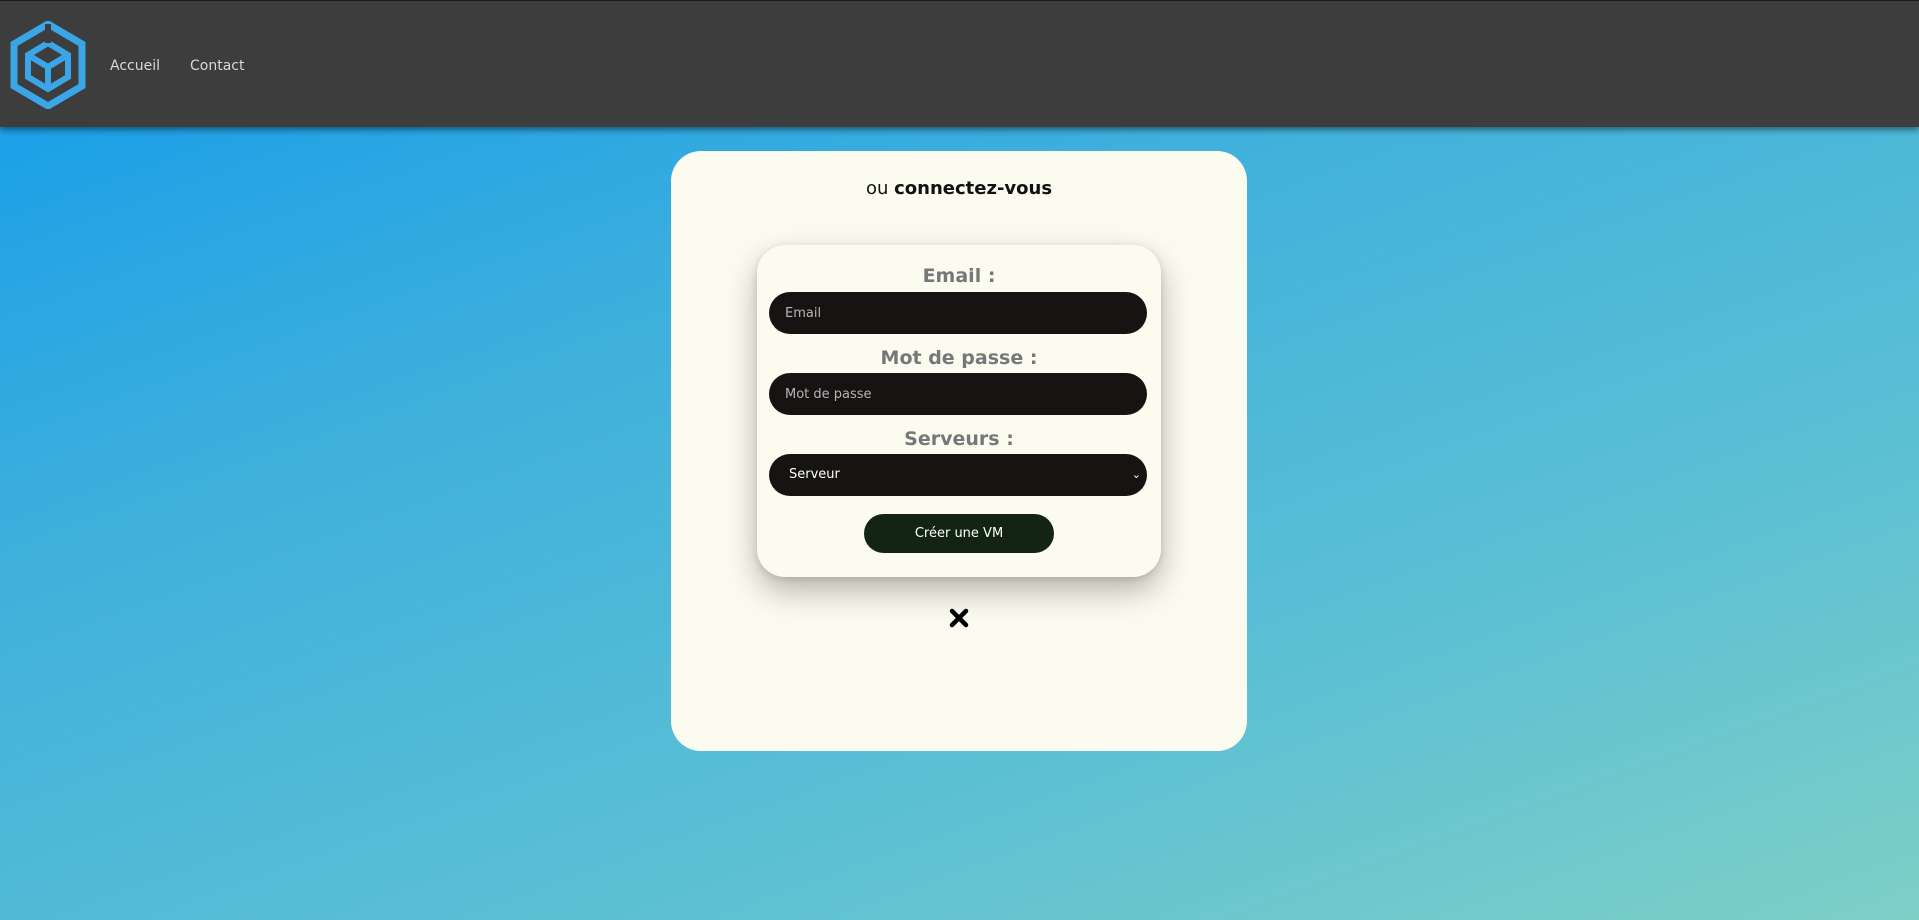 This screenshot has height=920, width=1919. What do you see at coordinates (973, 188) in the screenshot?
I see `card-title-main: connectez-vous` at bounding box center [973, 188].